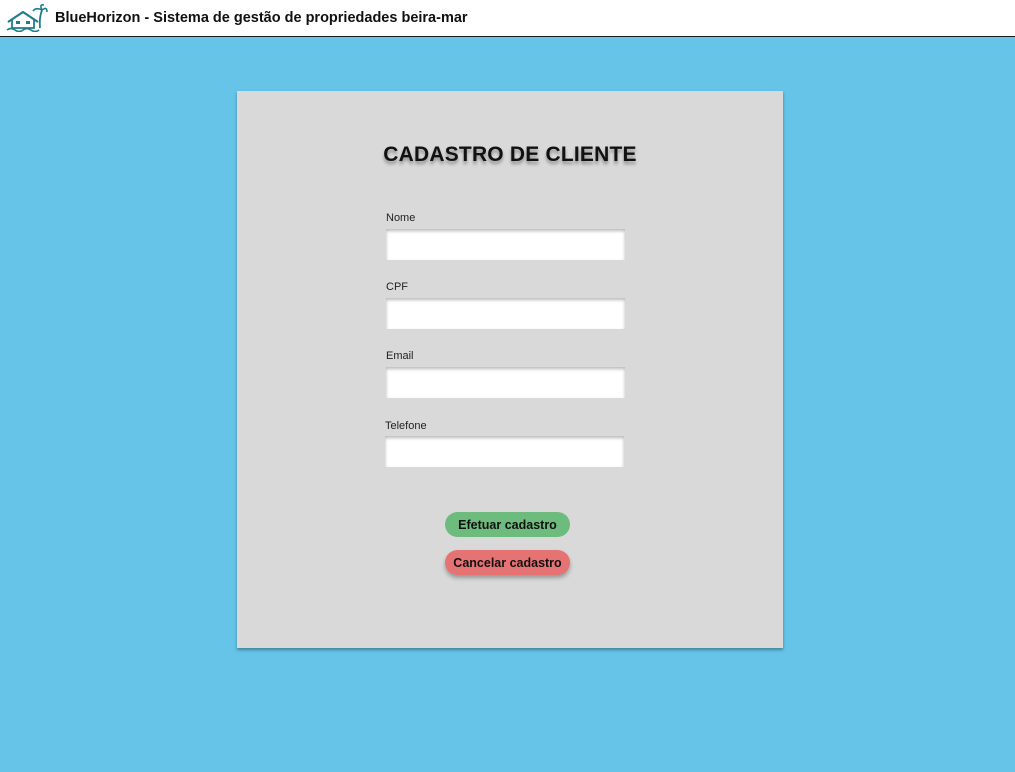  I want to click on beach-house-logo-icon, so click(27, 18).